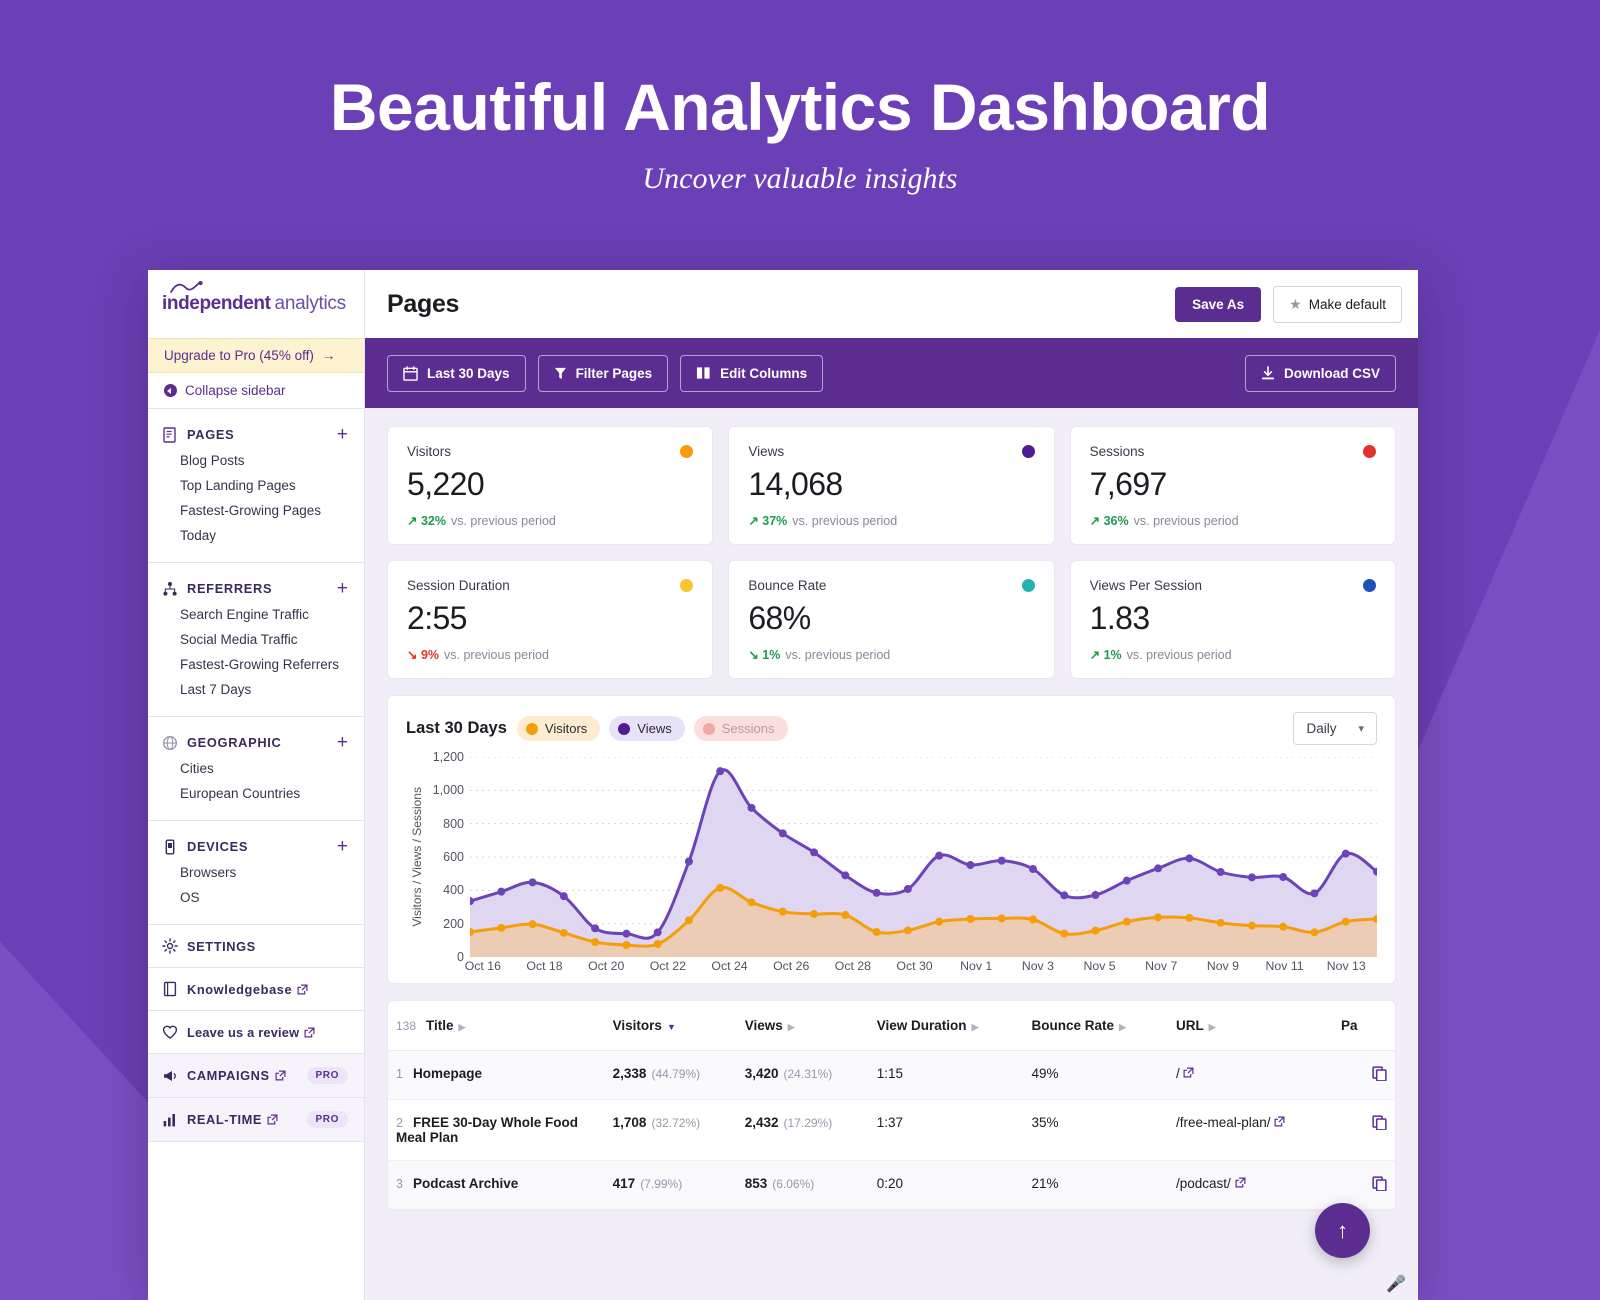 This screenshot has width=1600, height=1300. I want to click on stat-delta: ↗ 1%, so click(1105, 655).